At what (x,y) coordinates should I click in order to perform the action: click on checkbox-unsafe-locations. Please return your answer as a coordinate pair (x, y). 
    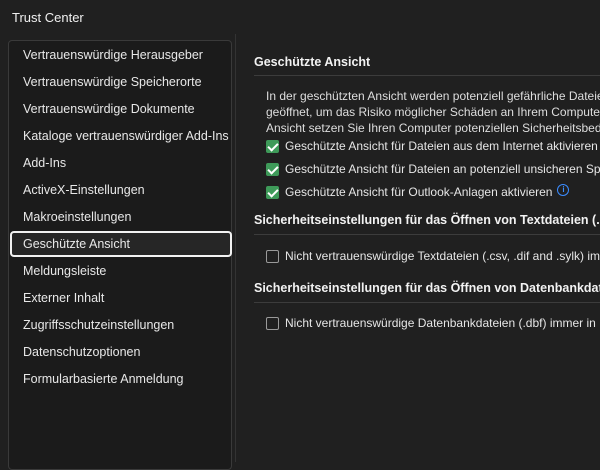
    Looking at the image, I should click on (272, 169).